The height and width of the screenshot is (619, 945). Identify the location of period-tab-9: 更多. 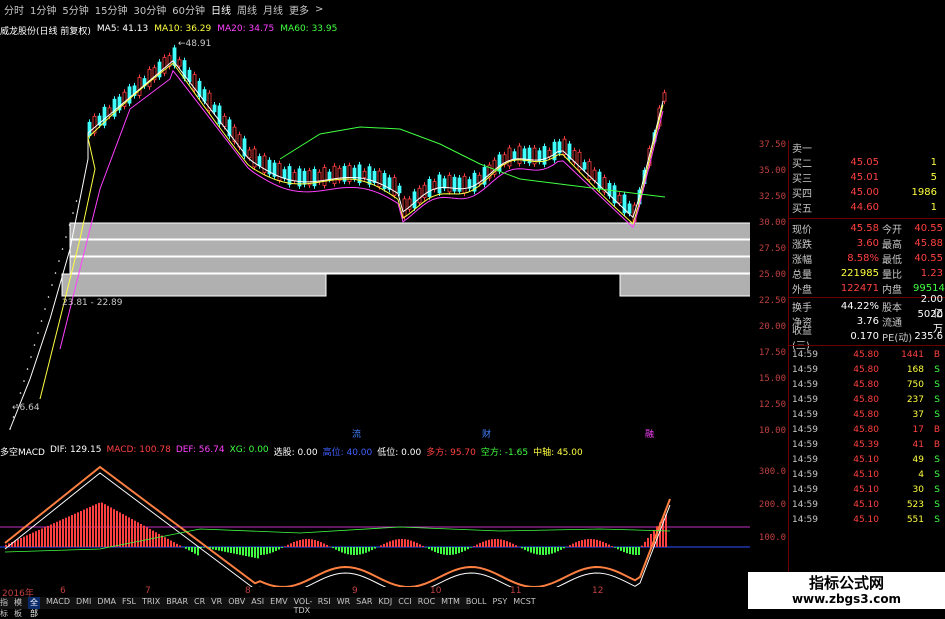
(299, 9).